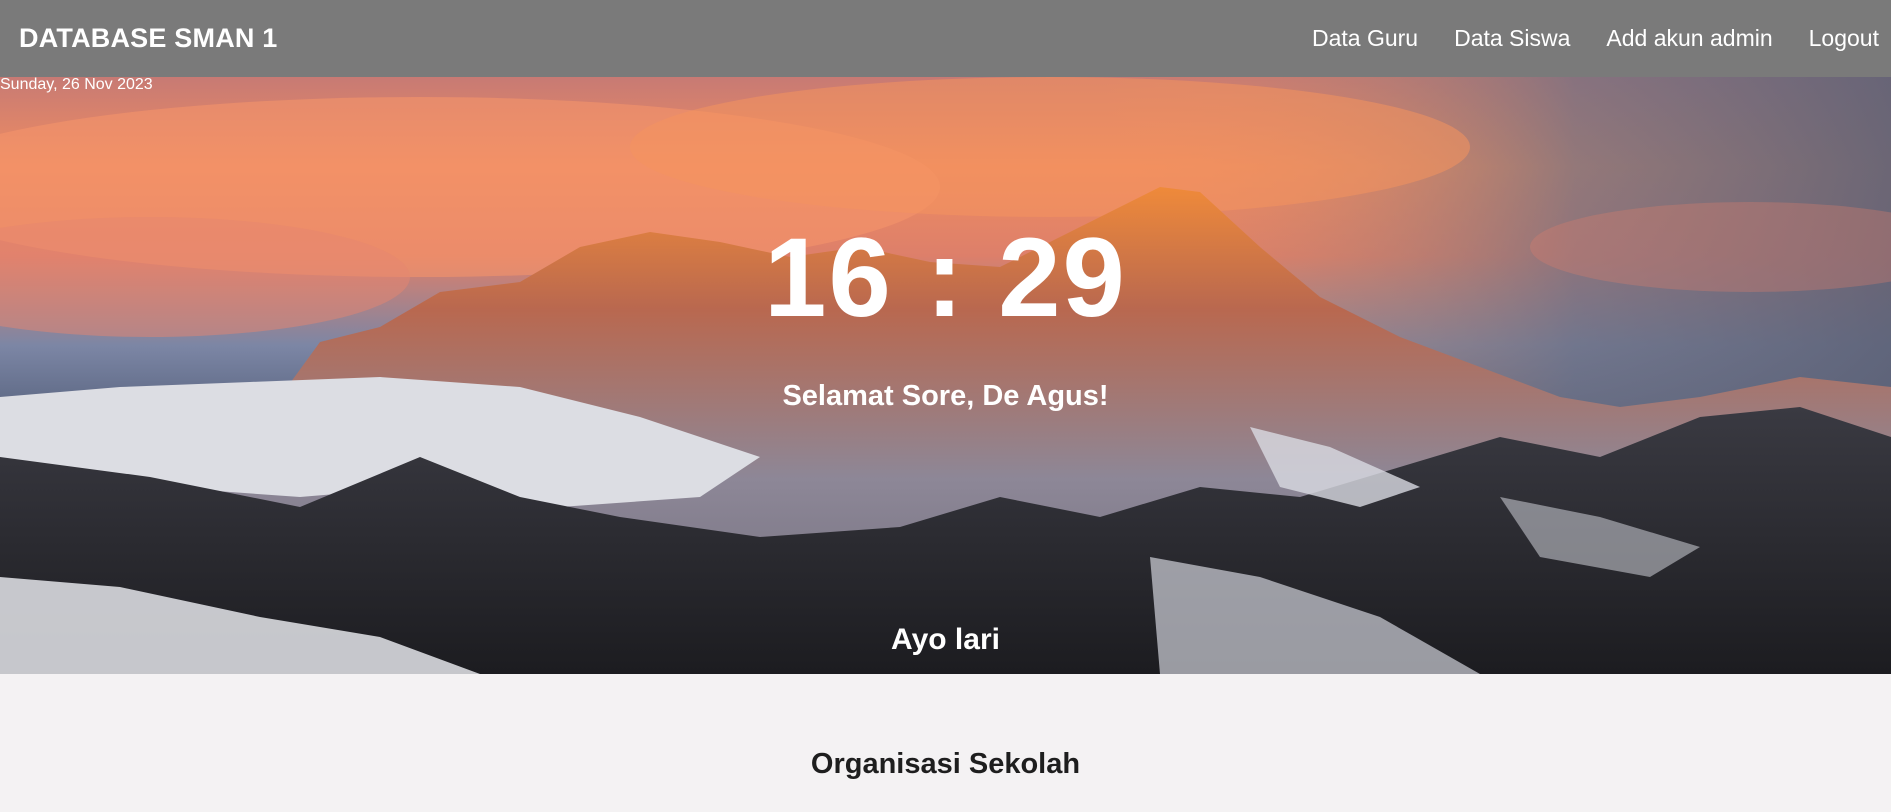  I want to click on nav-link-data-guru: Data Guru, so click(1365, 38).